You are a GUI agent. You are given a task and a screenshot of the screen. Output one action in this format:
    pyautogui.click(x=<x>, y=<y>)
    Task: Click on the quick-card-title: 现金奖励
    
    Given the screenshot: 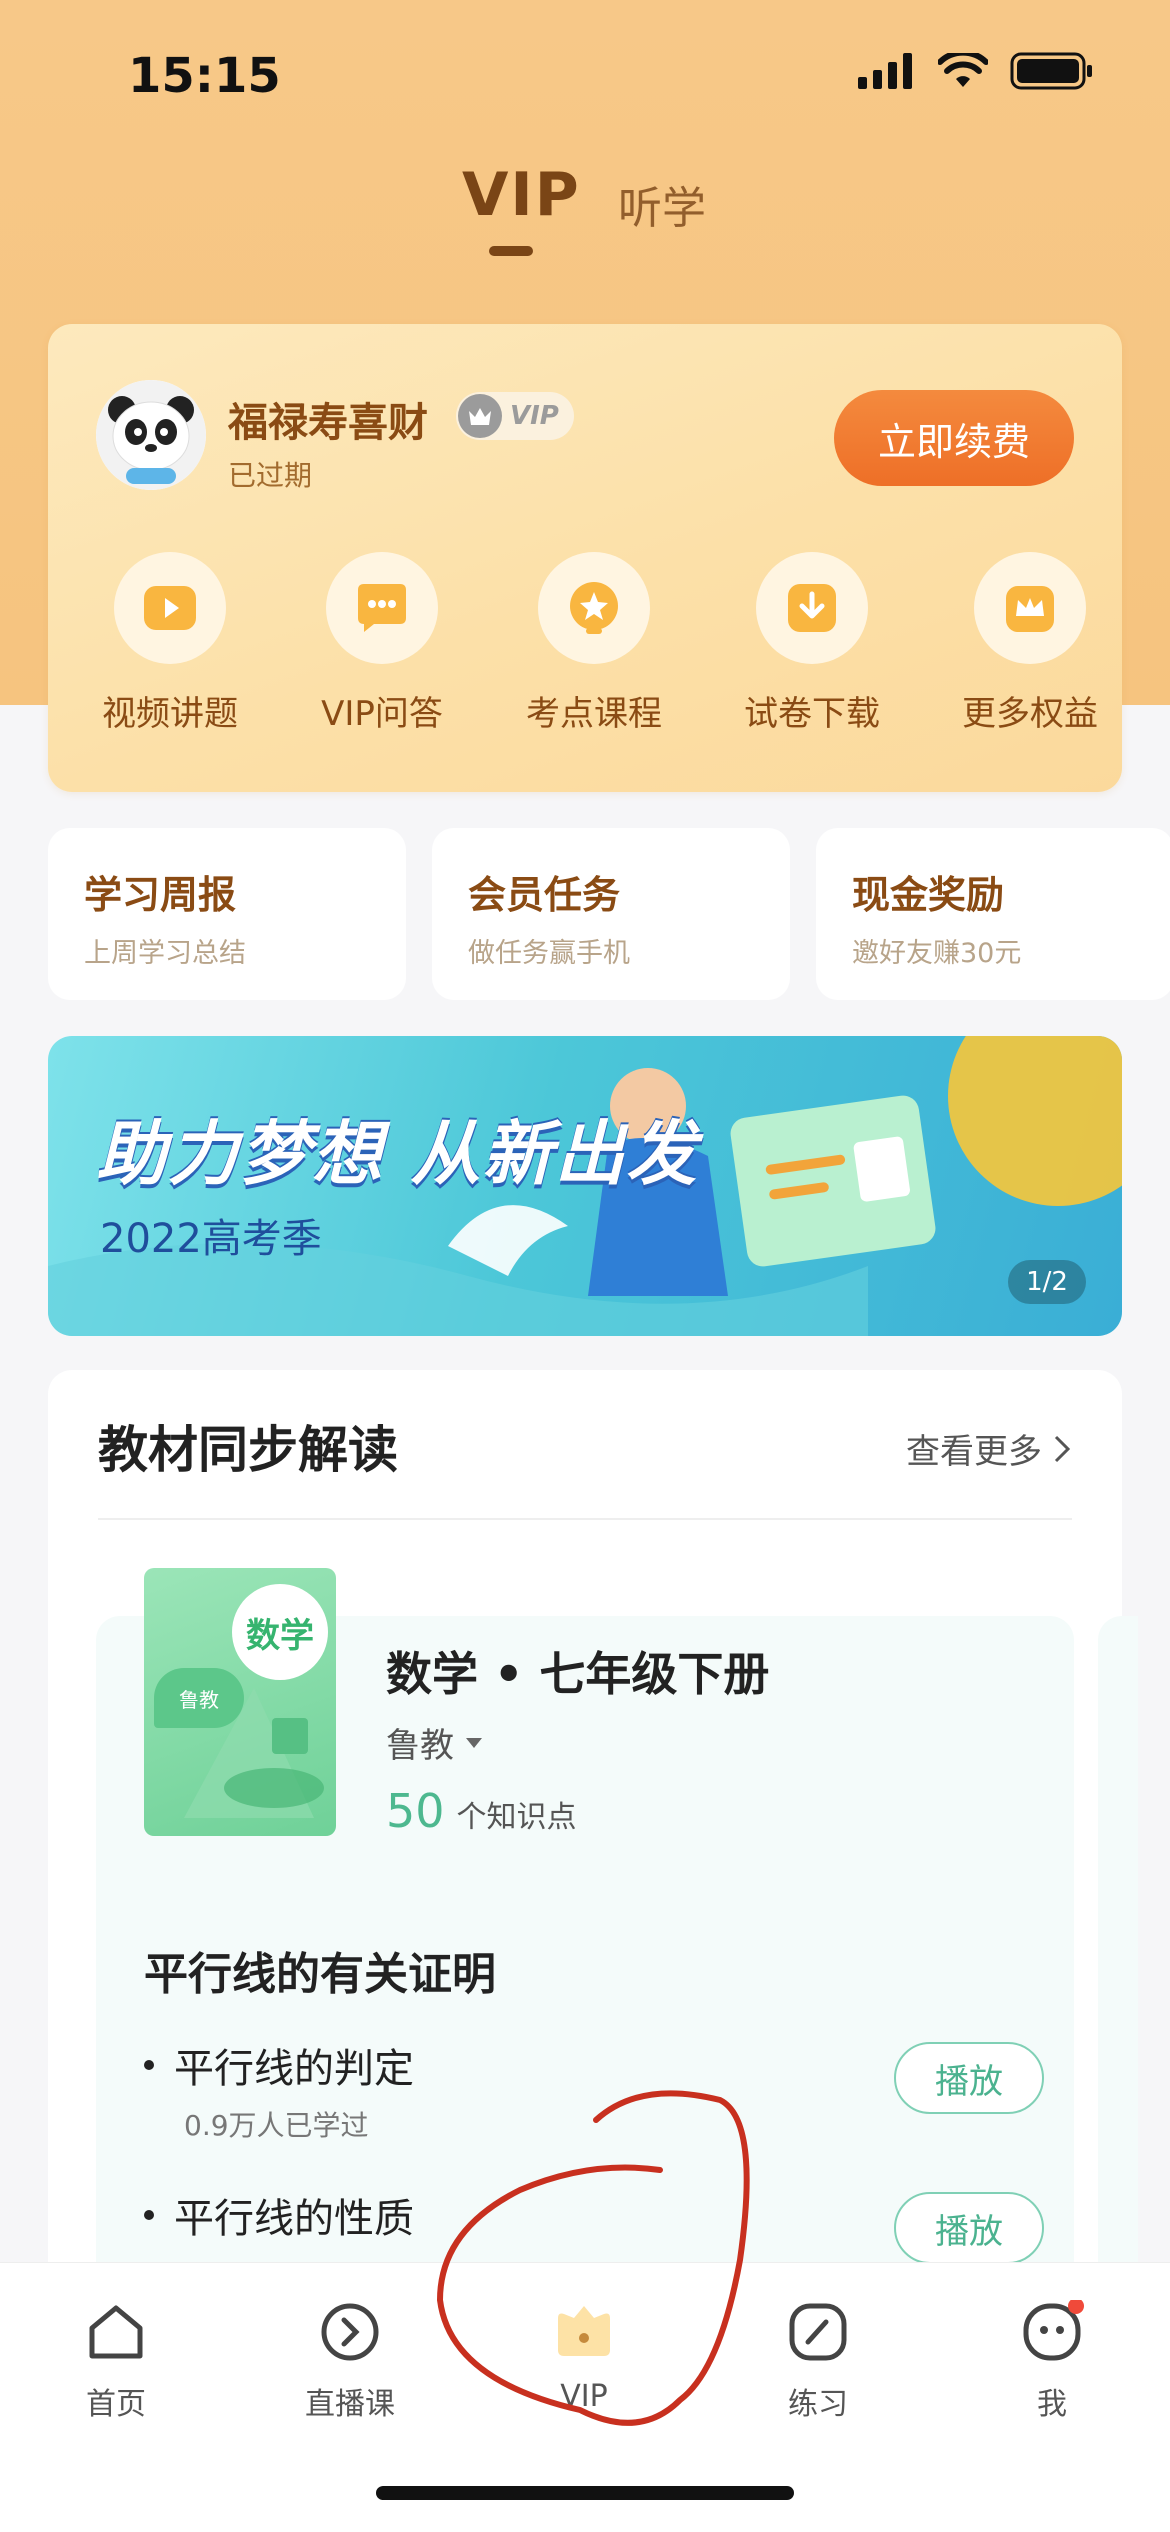 What is the action you would take?
    pyautogui.click(x=928, y=895)
    